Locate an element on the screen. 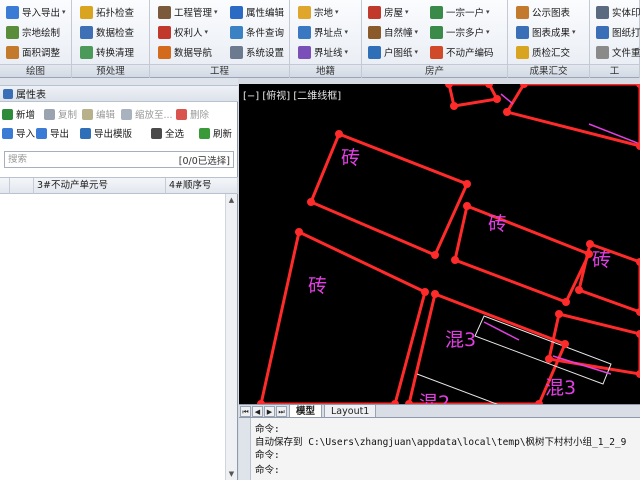  house-button: 房屋 ▾ is located at coordinates (388, 12).